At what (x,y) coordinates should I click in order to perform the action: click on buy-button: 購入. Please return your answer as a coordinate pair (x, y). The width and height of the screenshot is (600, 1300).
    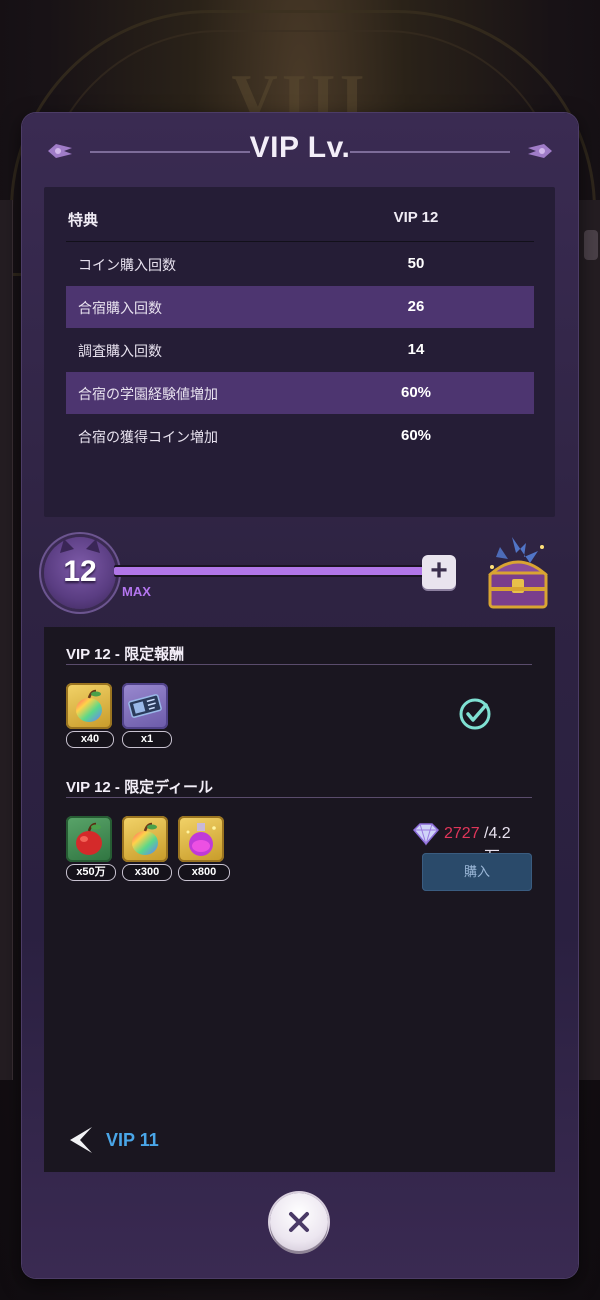
    Looking at the image, I should click on (477, 872).